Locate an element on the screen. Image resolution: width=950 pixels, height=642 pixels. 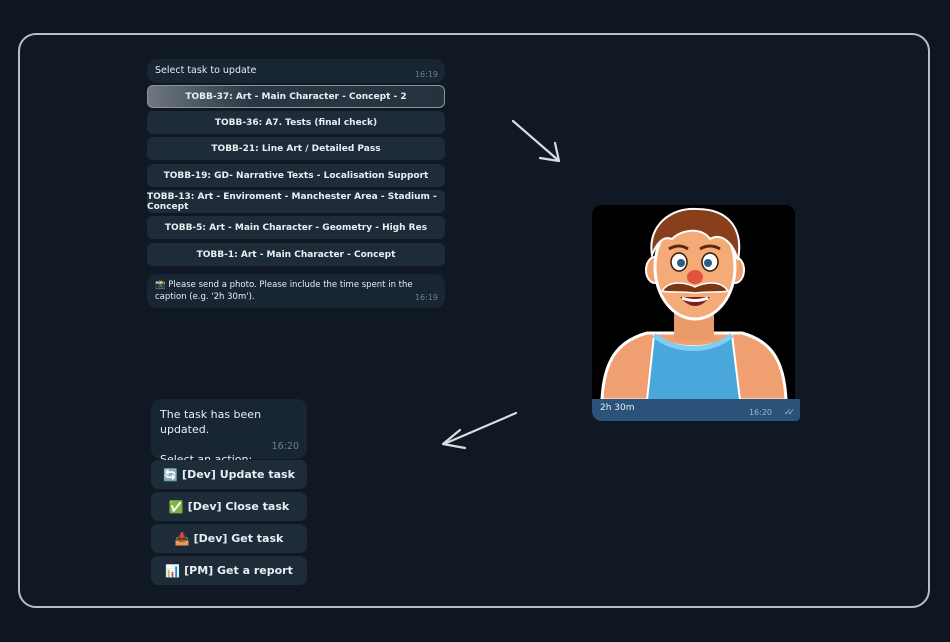
update-task-button: 🔄 [Dev] Update task is located at coordinates (229, 474).